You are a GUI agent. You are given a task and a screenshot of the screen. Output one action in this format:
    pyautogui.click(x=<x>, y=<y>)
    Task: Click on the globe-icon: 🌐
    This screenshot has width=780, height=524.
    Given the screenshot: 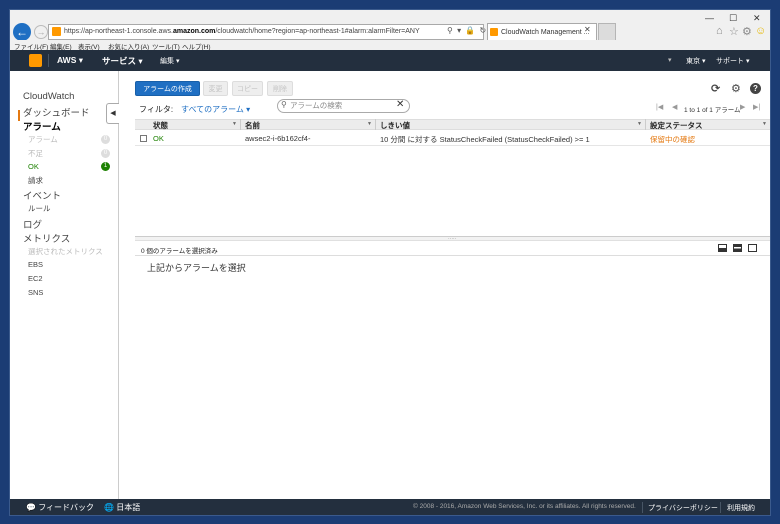 What is the action you would take?
    pyautogui.click(x=109, y=507)
    